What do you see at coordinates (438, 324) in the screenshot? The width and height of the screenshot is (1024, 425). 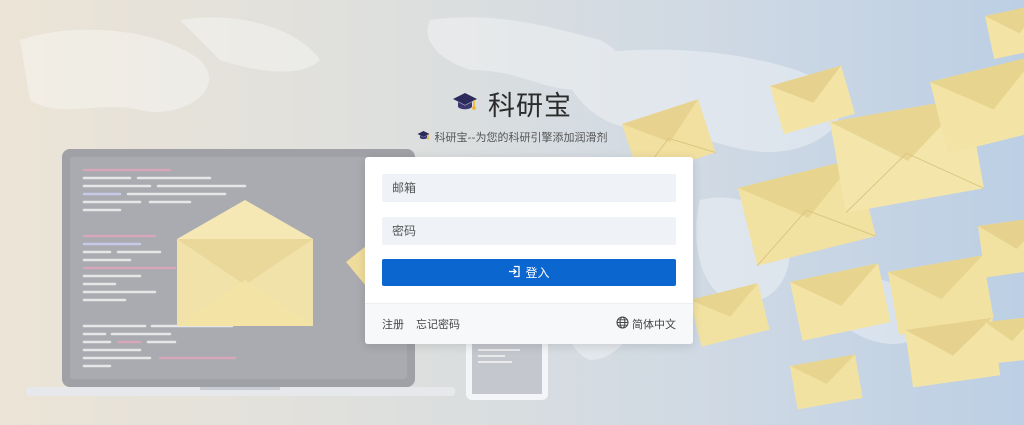 I see `forgot-password-link: 忘记密码` at bounding box center [438, 324].